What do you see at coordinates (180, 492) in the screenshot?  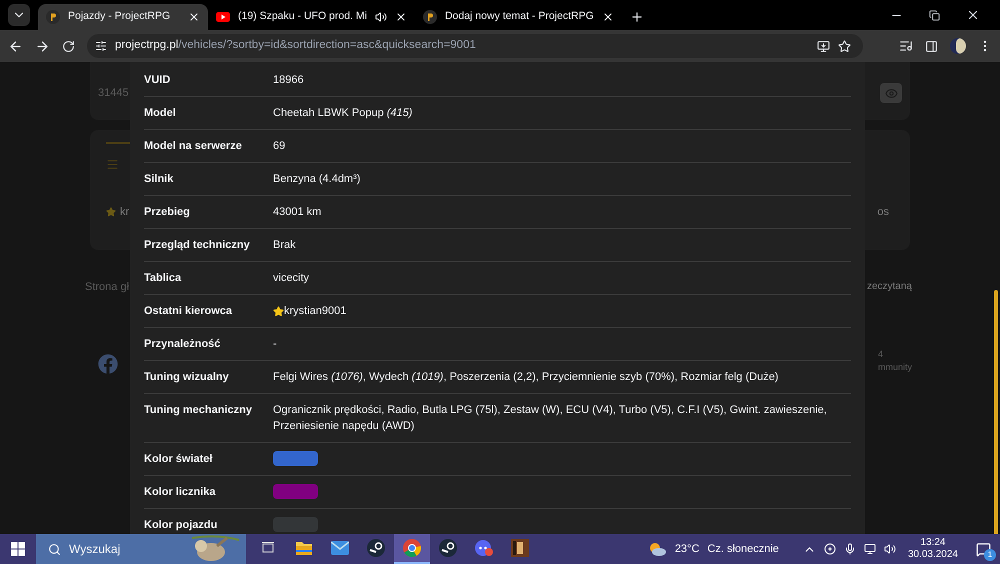 I see `detail-label: Kolor licznika` at bounding box center [180, 492].